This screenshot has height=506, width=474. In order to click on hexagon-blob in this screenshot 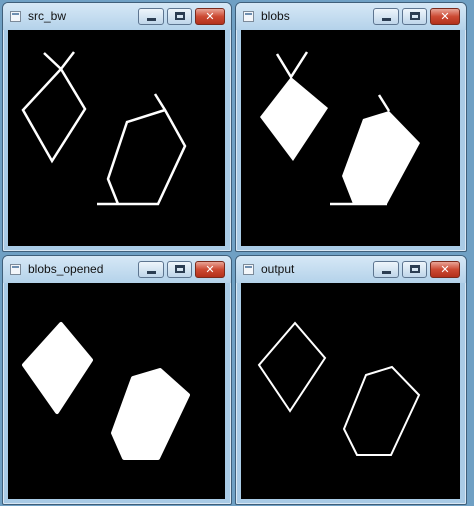, I will do `click(381, 157)`.